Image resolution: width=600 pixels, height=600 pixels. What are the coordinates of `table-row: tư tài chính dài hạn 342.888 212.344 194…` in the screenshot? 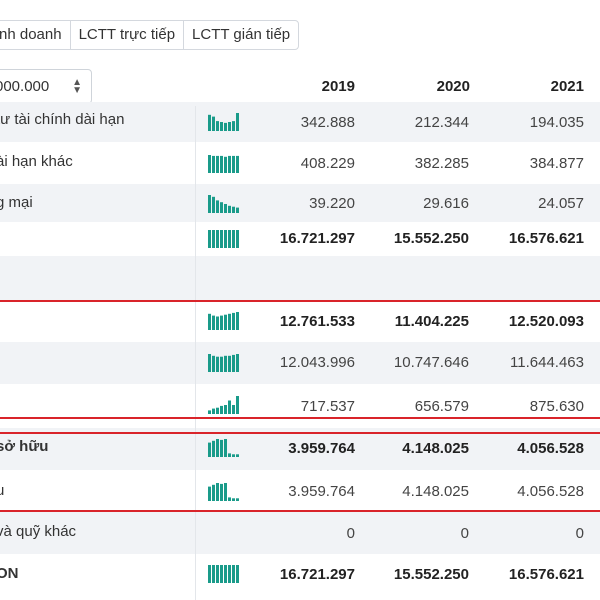 It's located at (300, 122).